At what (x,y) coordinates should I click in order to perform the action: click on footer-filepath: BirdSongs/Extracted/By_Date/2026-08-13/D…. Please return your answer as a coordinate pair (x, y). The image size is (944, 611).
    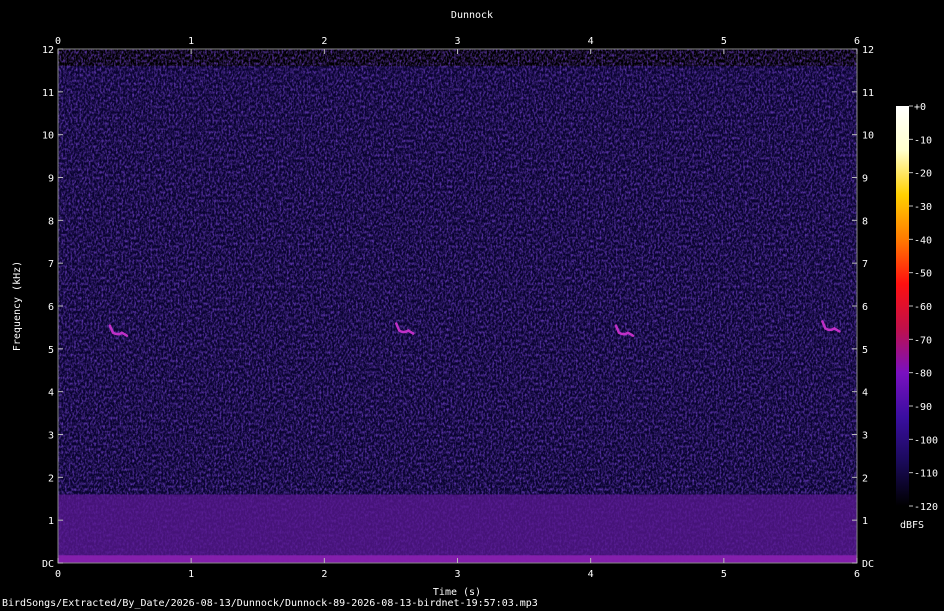
    Looking at the image, I should click on (270, 603).